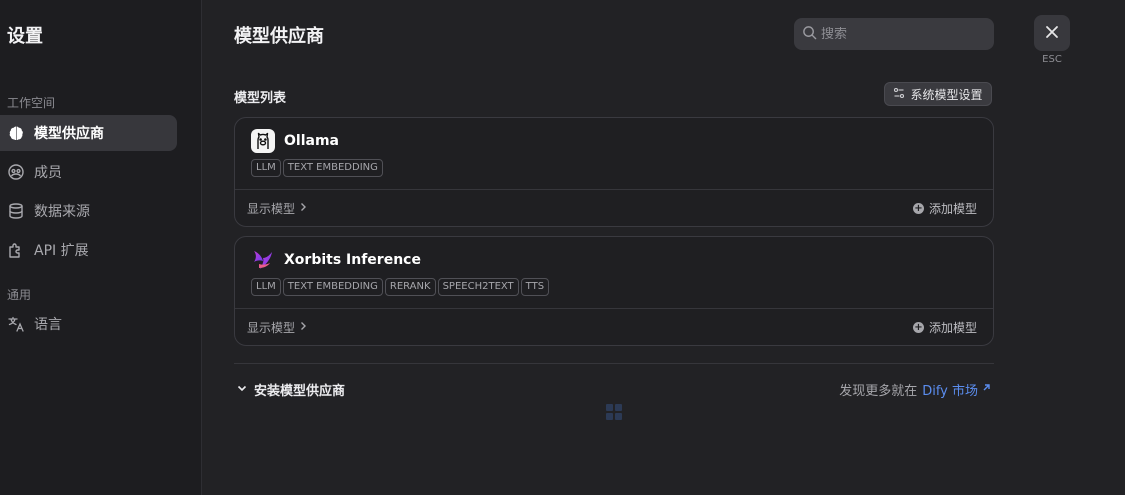  Describe the element at coordinates (16, 250) in the screenshot. I see `puzzle-icon` at that location.